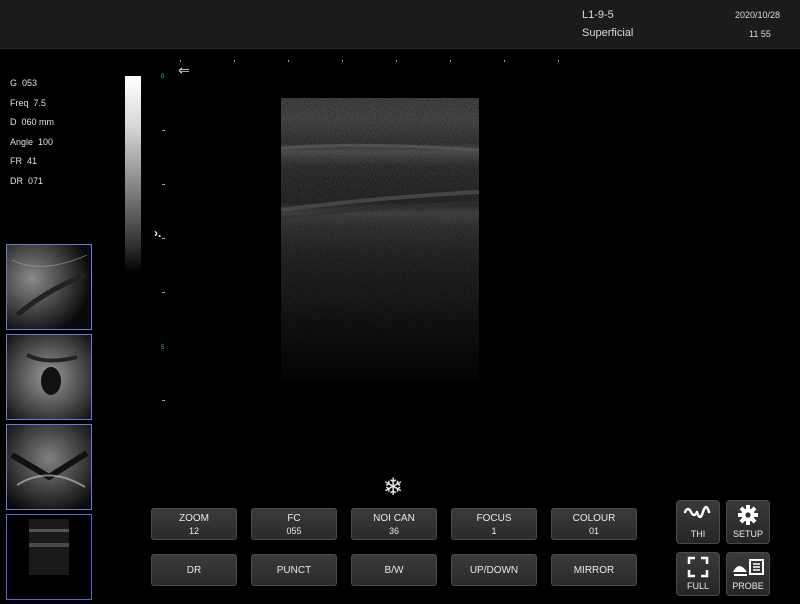  I want to click on full-screen-button: FULL, so click(698, 574).